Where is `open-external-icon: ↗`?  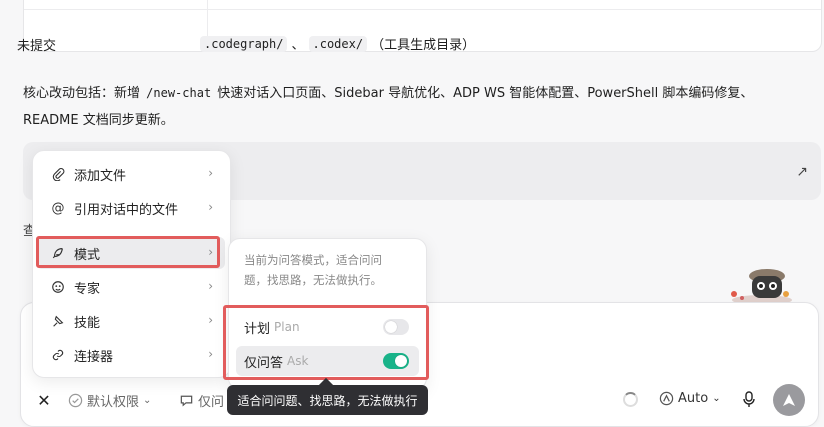
open-external-icon: ↗ is located at coordinates (802, 172).